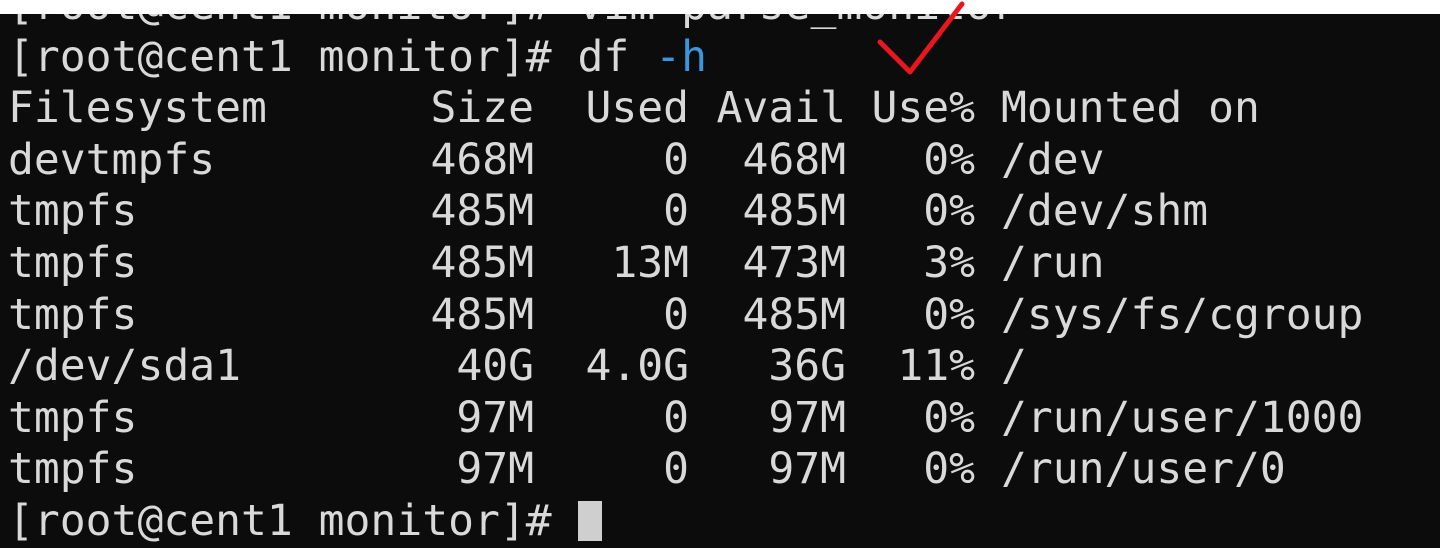 This screenshot has height=548, width=1440. What do you see at coordinates (589, 520) in the screenshot?
I see `text-cursor` at bounding box center [589, 520].